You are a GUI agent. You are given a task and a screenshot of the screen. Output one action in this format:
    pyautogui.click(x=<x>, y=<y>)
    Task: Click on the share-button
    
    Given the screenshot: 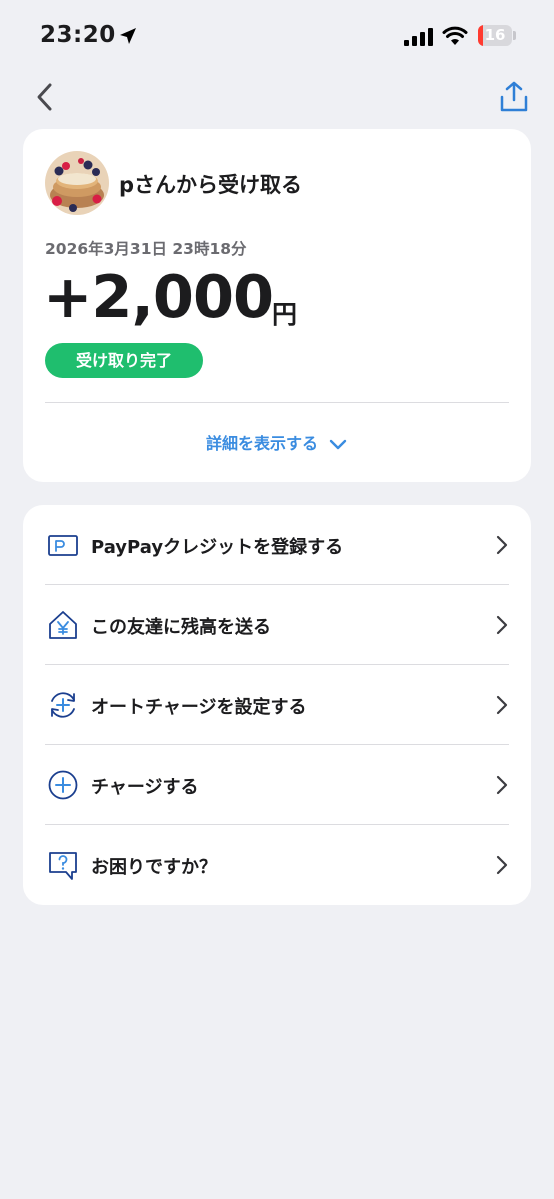 What is the action you would take?
    pyautogui.click(x=514, y=97)
    